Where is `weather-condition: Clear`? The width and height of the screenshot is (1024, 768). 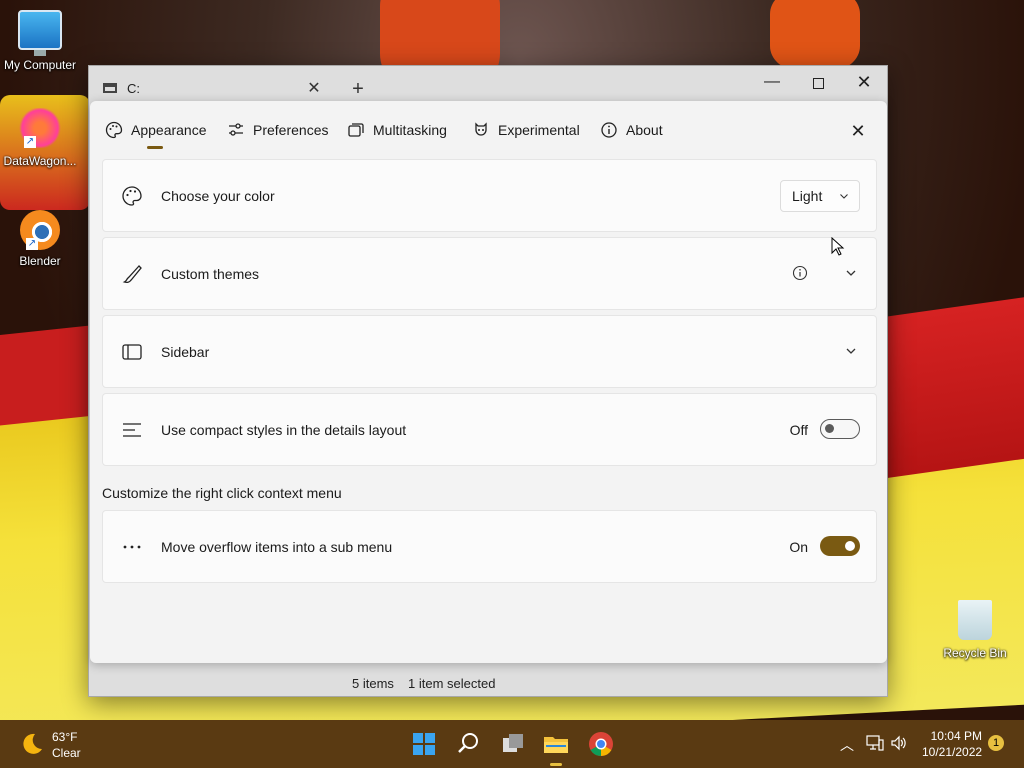 weather-condition: Clear is located at coordinates (66, 753).